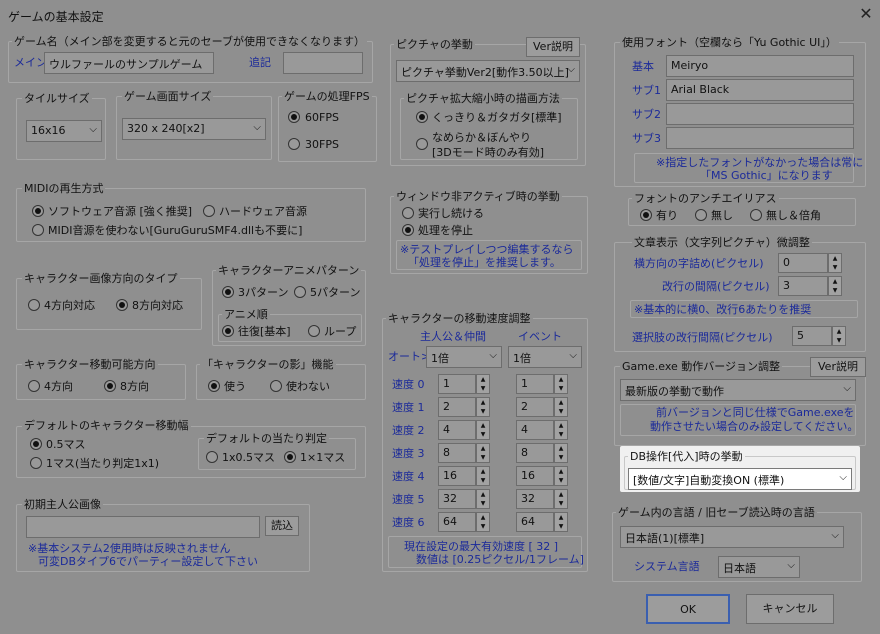  I want to click on font-sub2-input, so click(760, 114).